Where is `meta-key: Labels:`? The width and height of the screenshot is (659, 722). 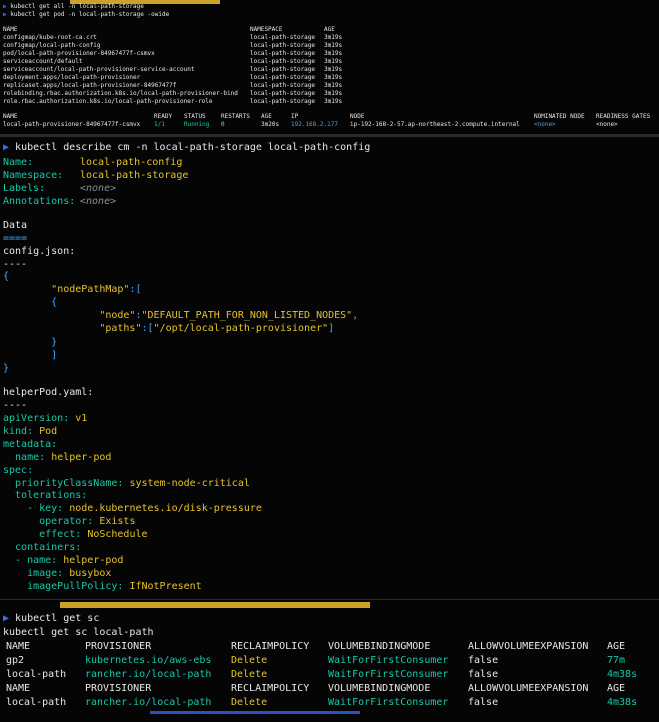
meta-key: Labels: is located at coordinates (24, 188).